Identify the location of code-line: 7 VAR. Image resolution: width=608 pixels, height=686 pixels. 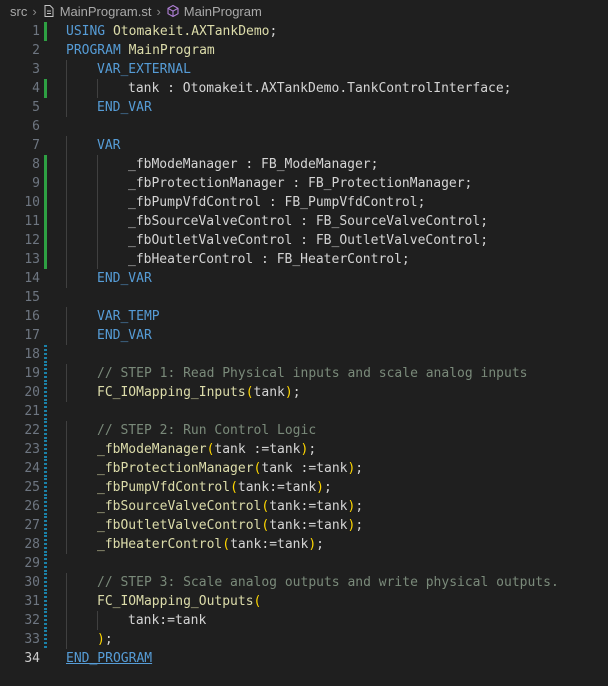
(304, 145).